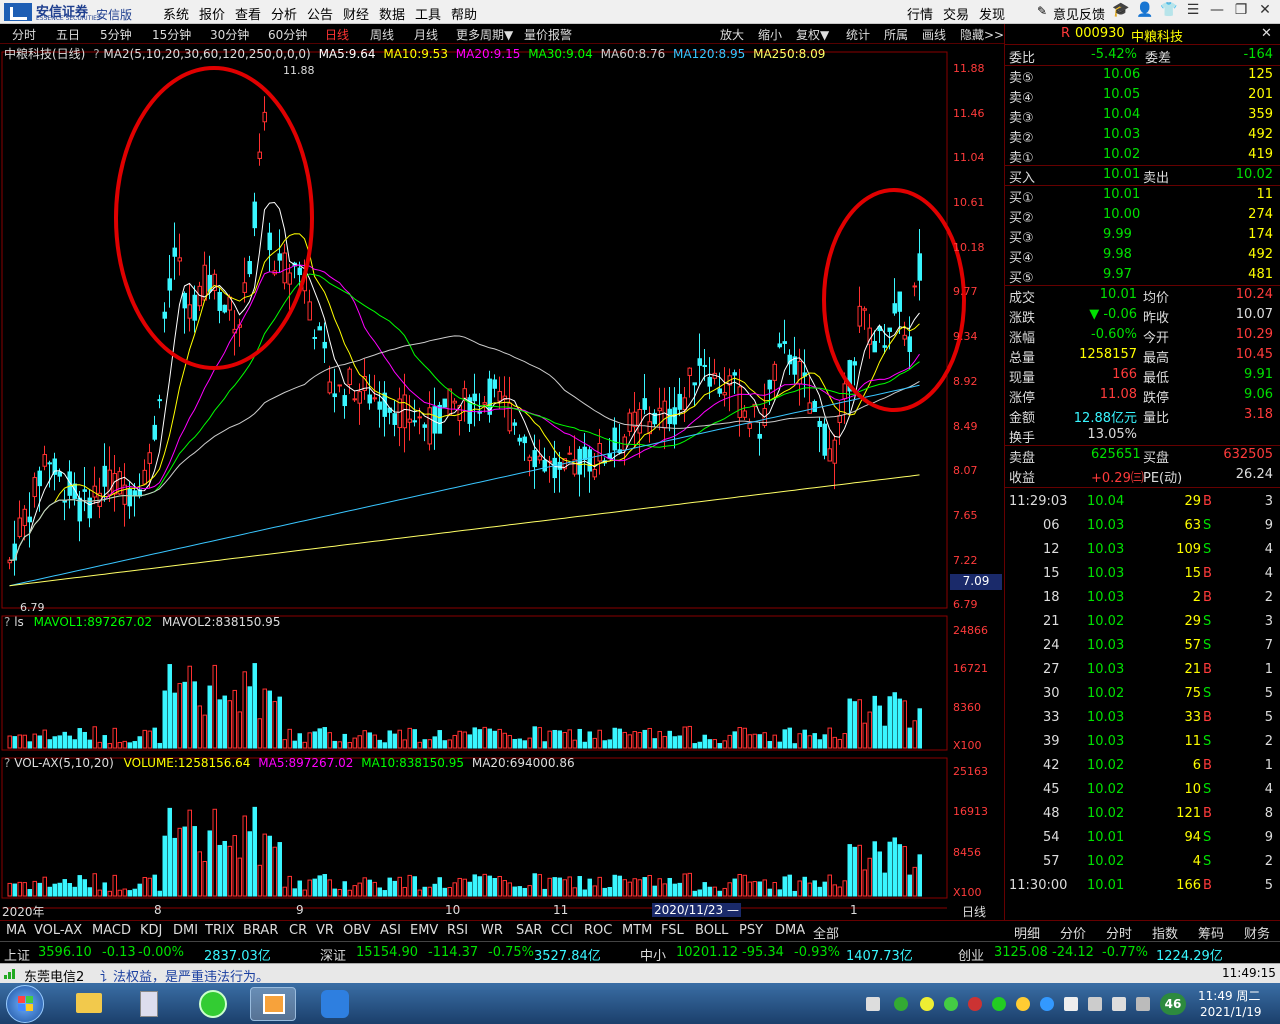 This screenshot has height=1024, width=1280. Describe the element at coordinates (1231, 1012) in the screenshot. I see `taskbar-clock-date: 2021/1/19` at that location.